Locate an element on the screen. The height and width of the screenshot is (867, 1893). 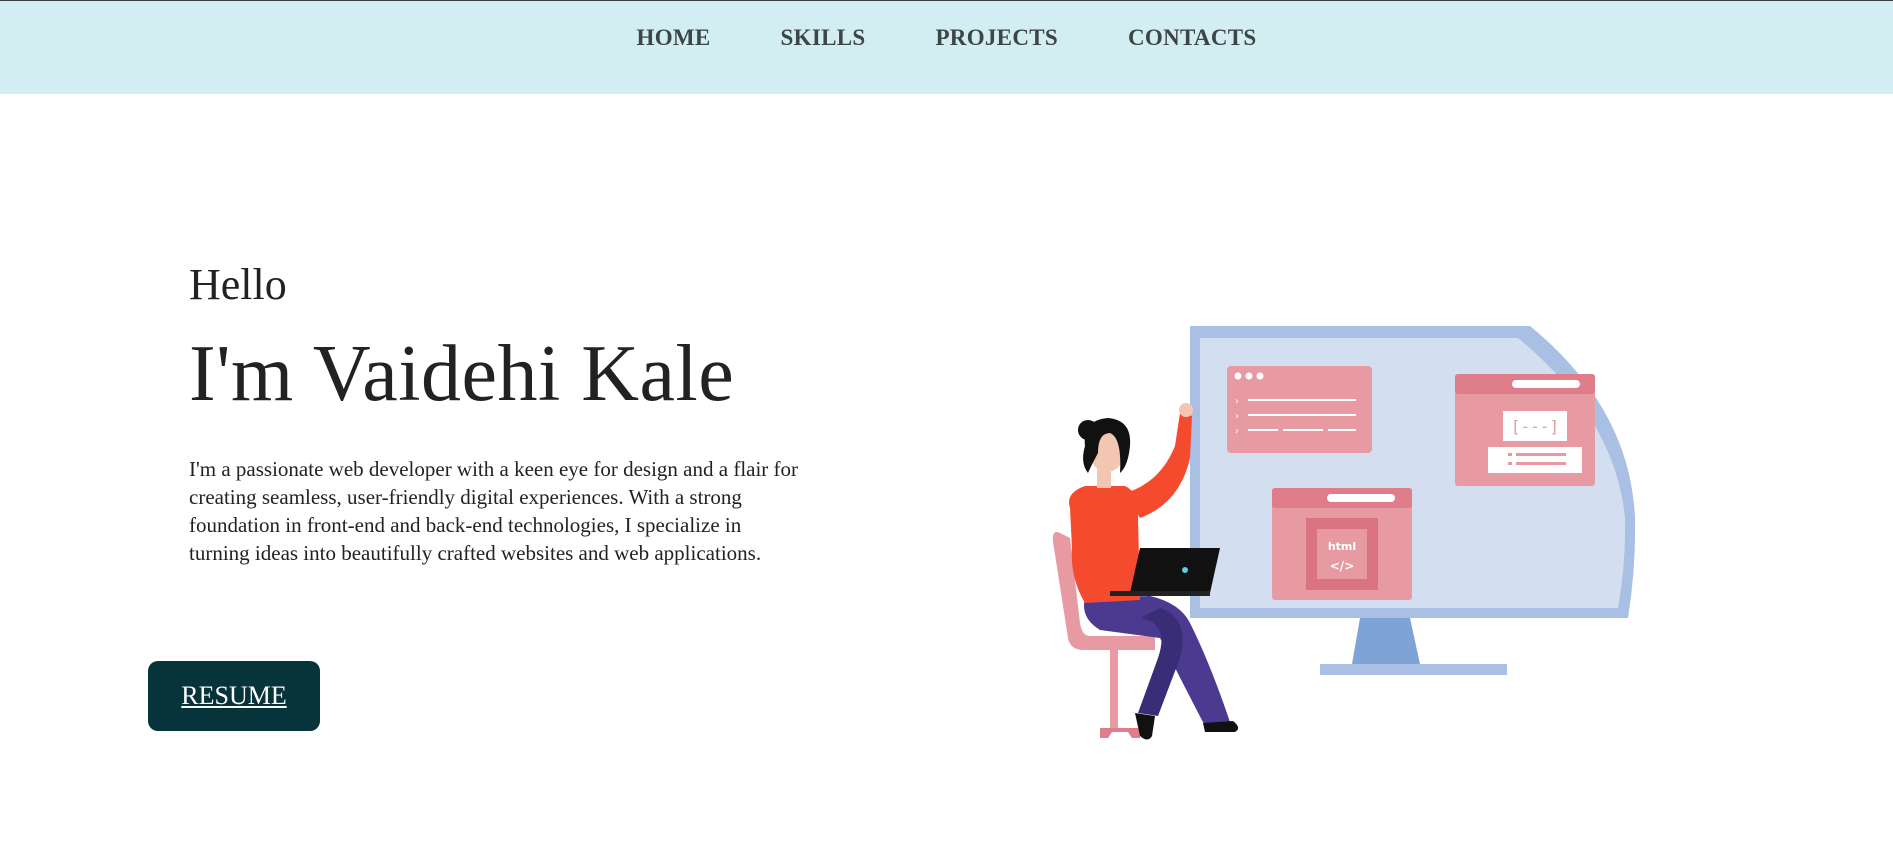
code-card: html </> is located at coordinates (1342, 544).